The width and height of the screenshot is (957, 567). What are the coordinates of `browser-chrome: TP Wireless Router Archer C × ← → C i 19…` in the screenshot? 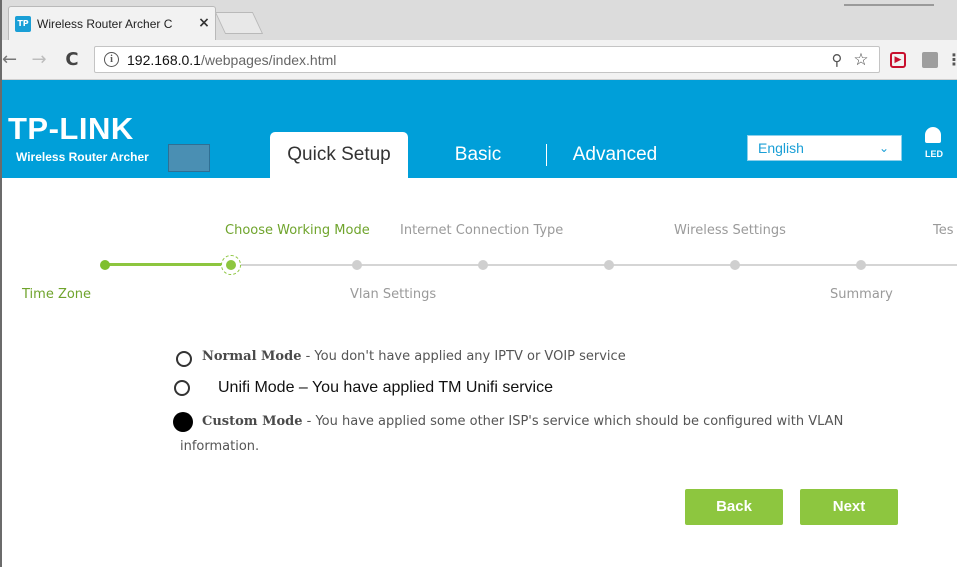 It's located at (478, 40).